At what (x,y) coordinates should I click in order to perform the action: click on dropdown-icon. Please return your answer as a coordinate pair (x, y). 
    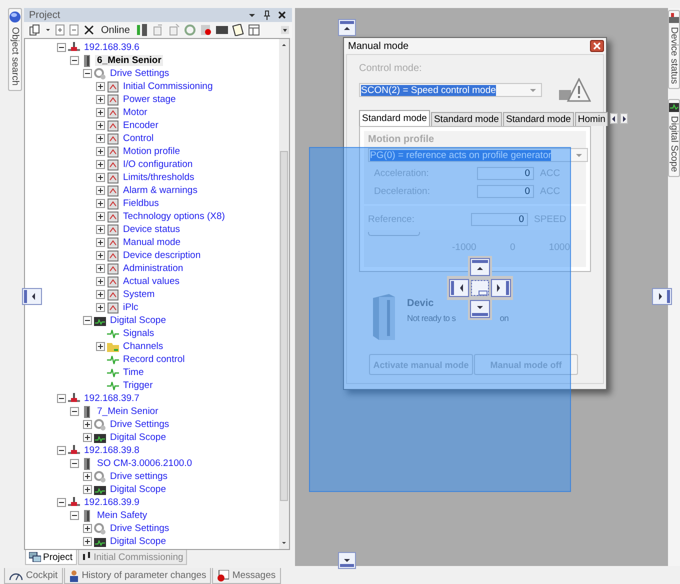
    Looking at the image, I should click on (252, 15).